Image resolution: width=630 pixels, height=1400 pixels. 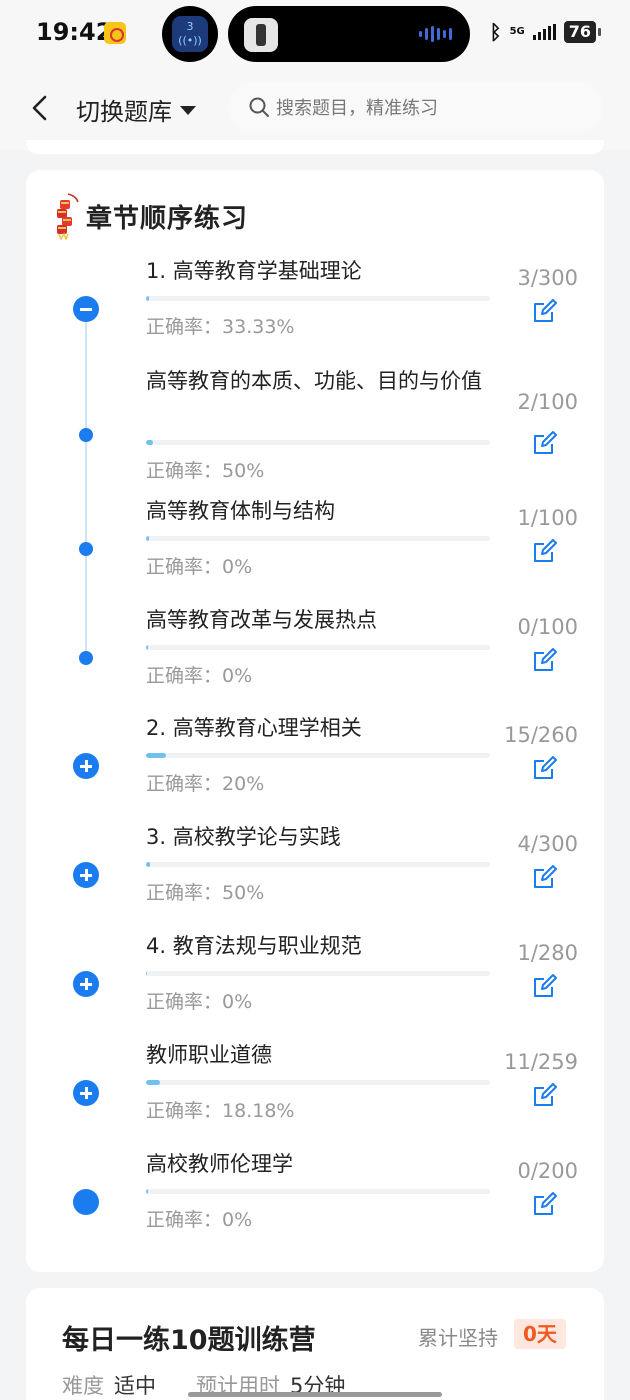 I want to click on question-count: 4/300, so click(x=547, y=844).